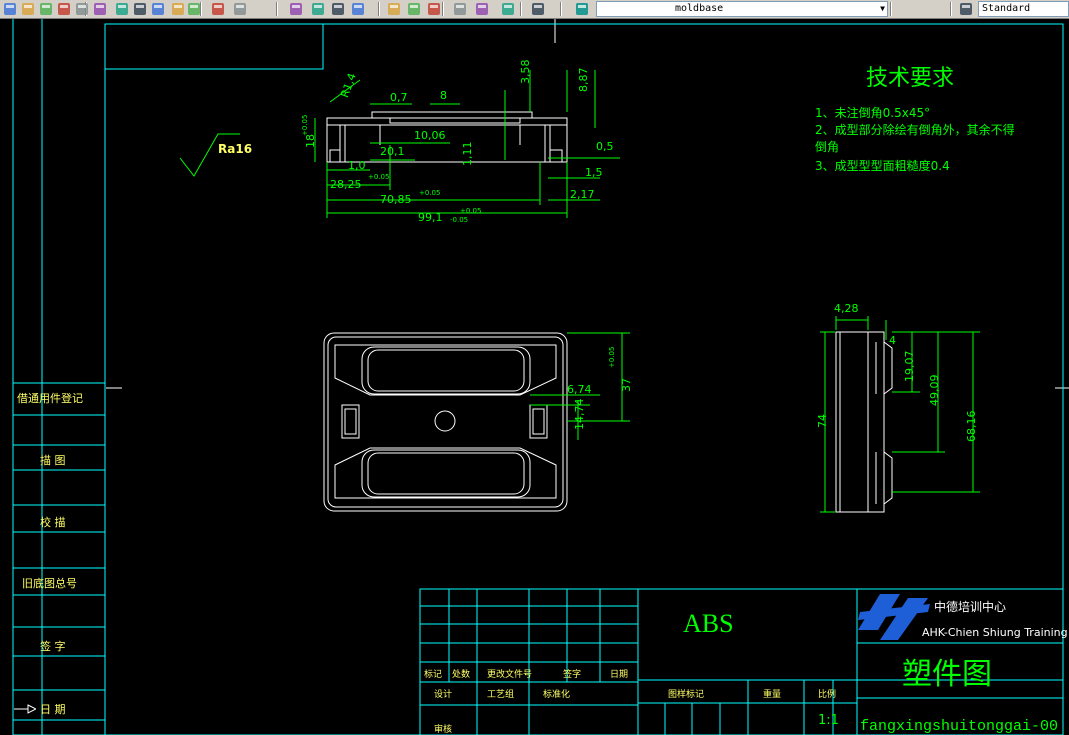  Describe the element at coordinates (64, 9) in the screenshot. I see `print-icon` at that location.